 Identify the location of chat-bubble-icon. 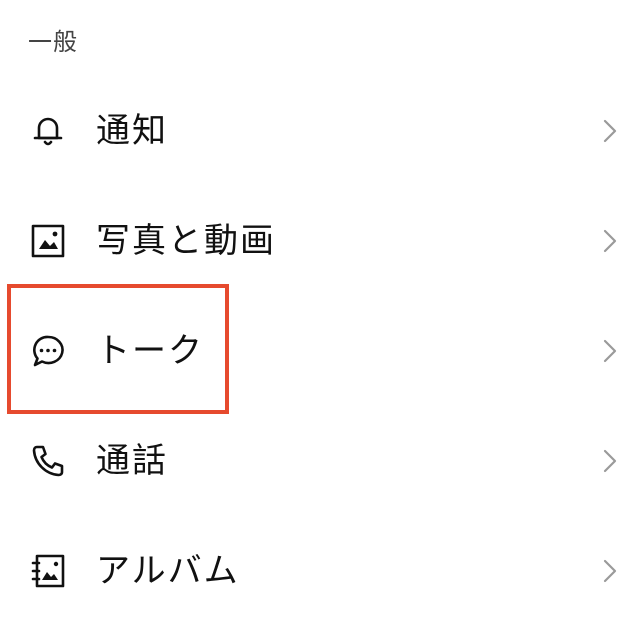
(48, 351).